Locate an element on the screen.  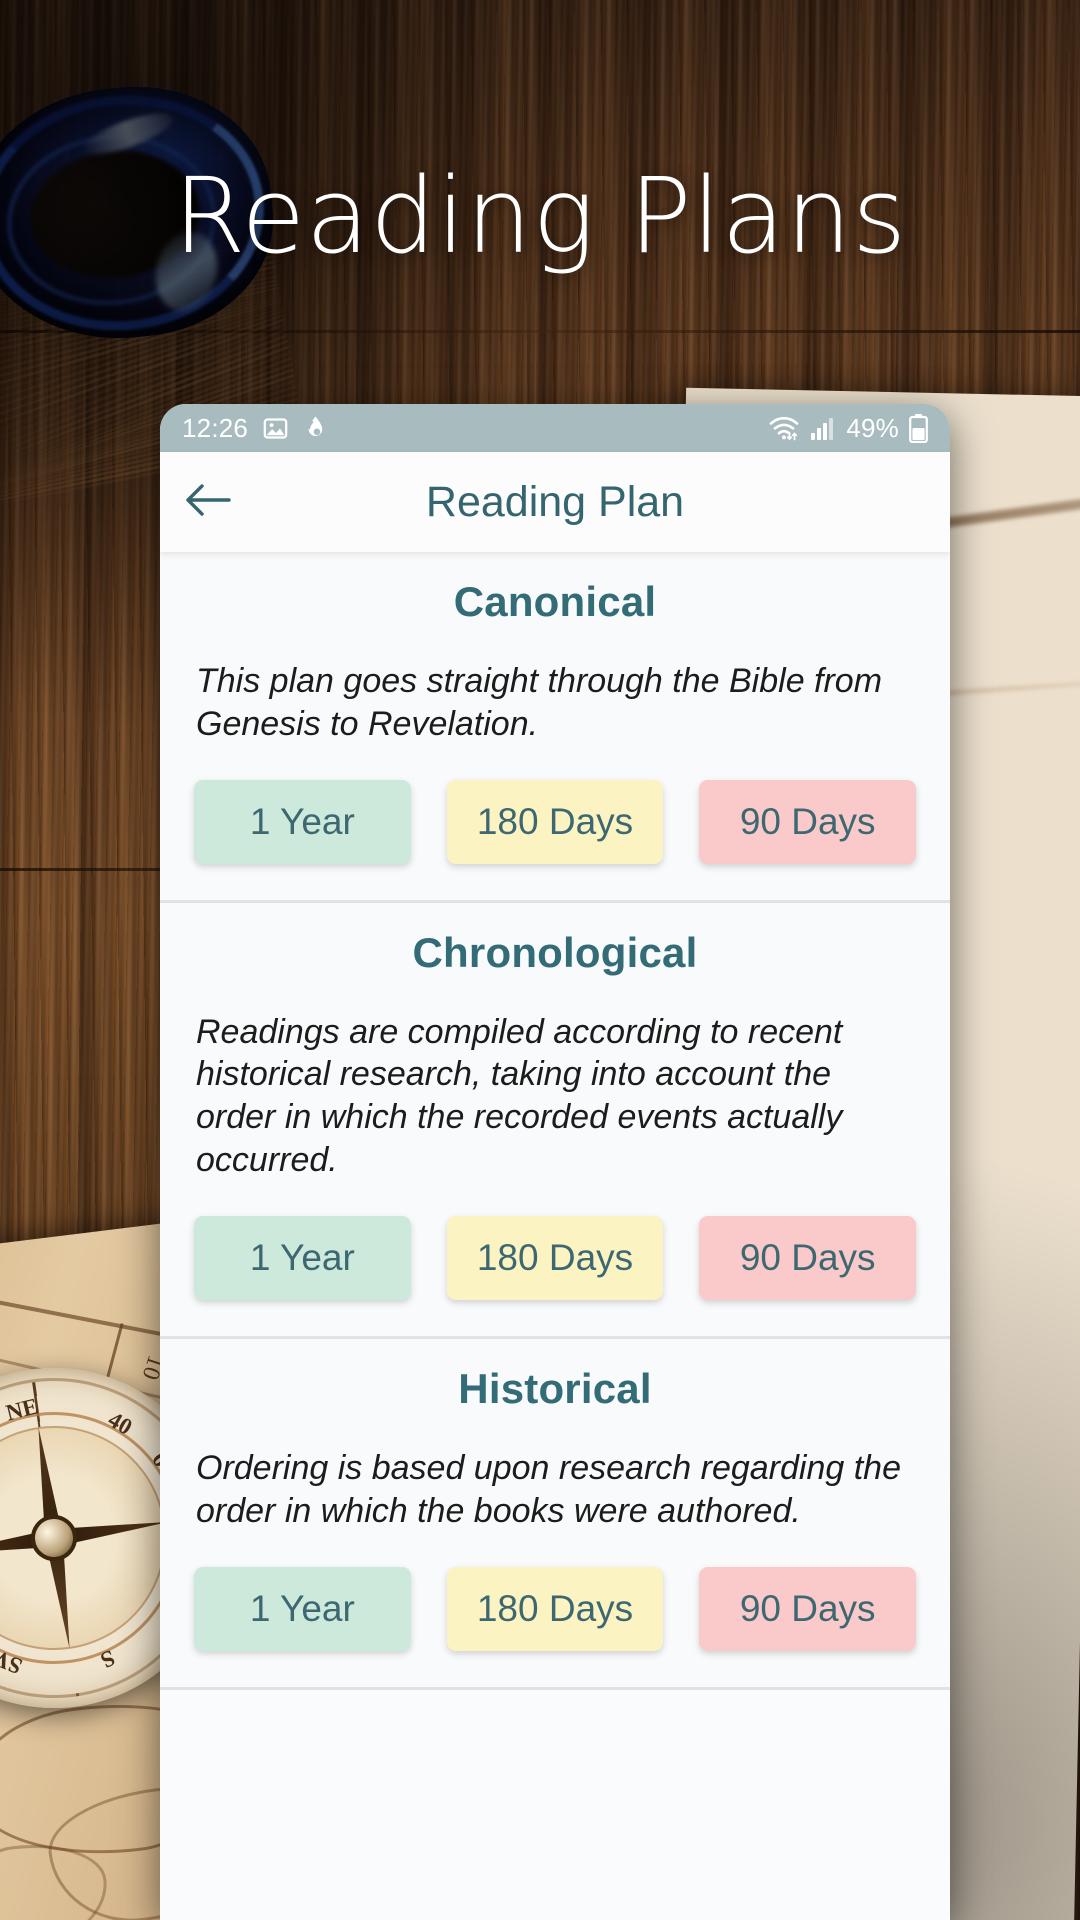
back-button is located at coordinates (208, 502).